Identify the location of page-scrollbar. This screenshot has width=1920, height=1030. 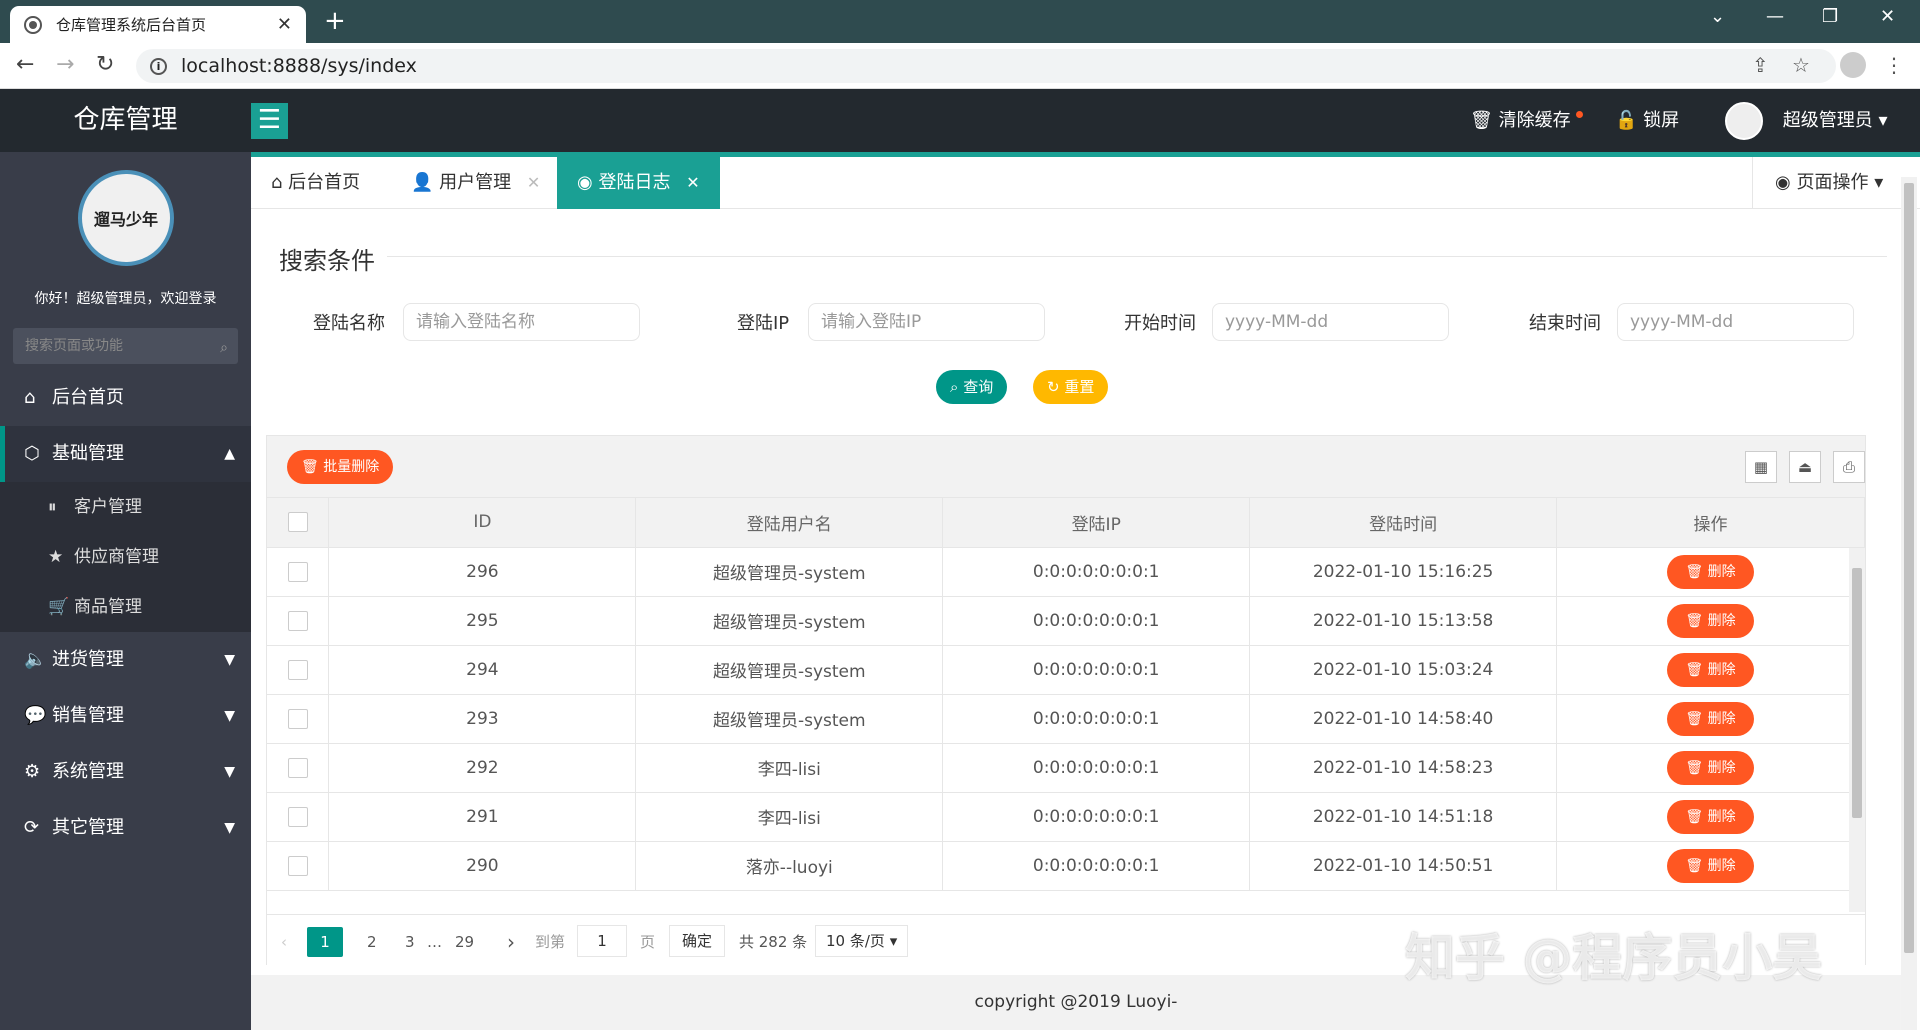
(1909, 603).